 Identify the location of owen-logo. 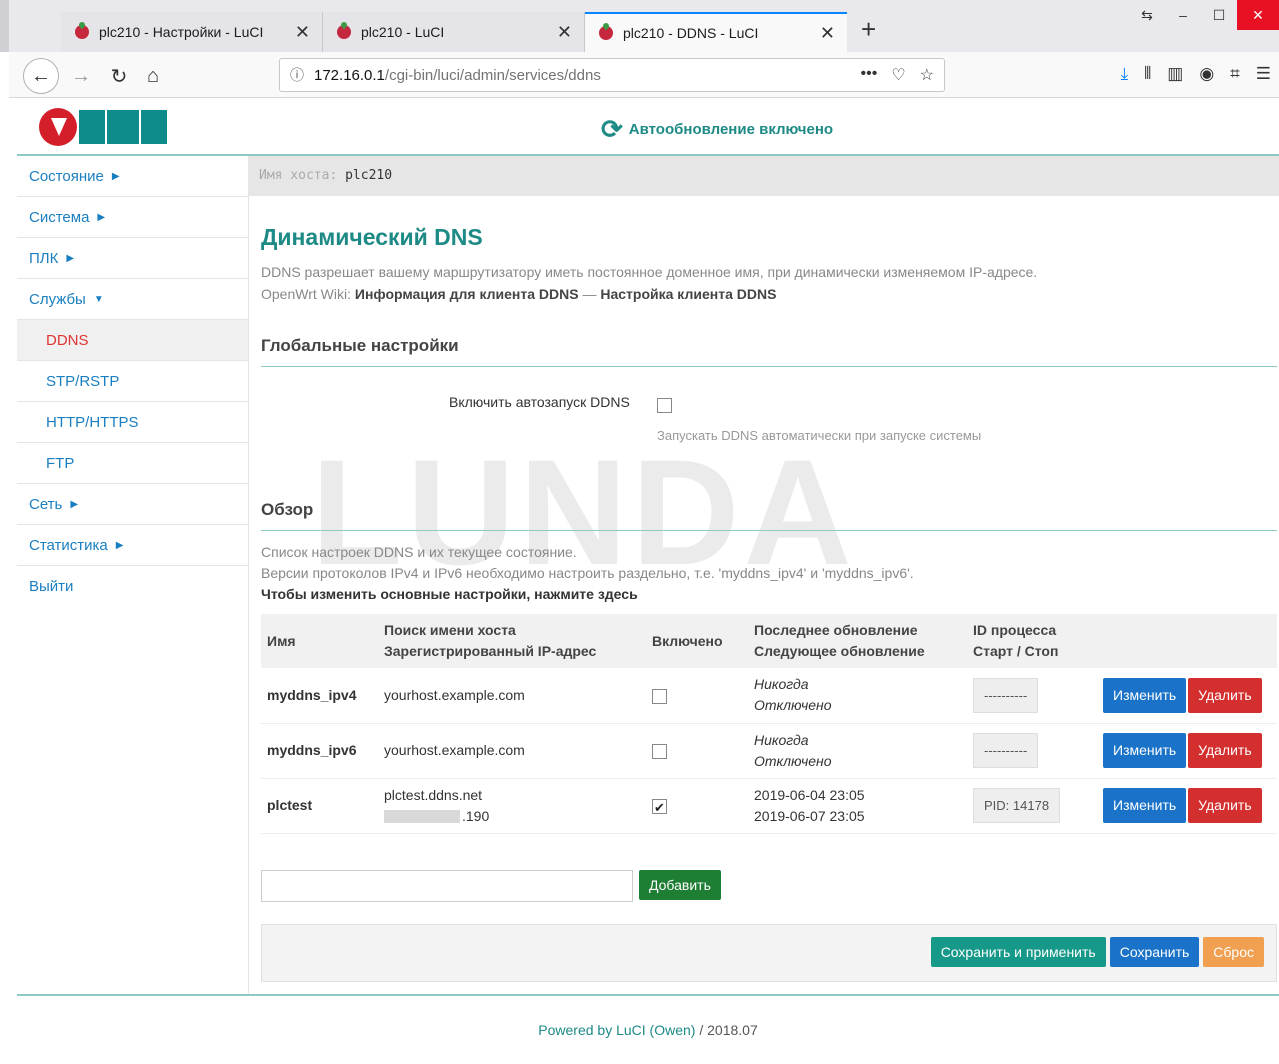
(103, 127).